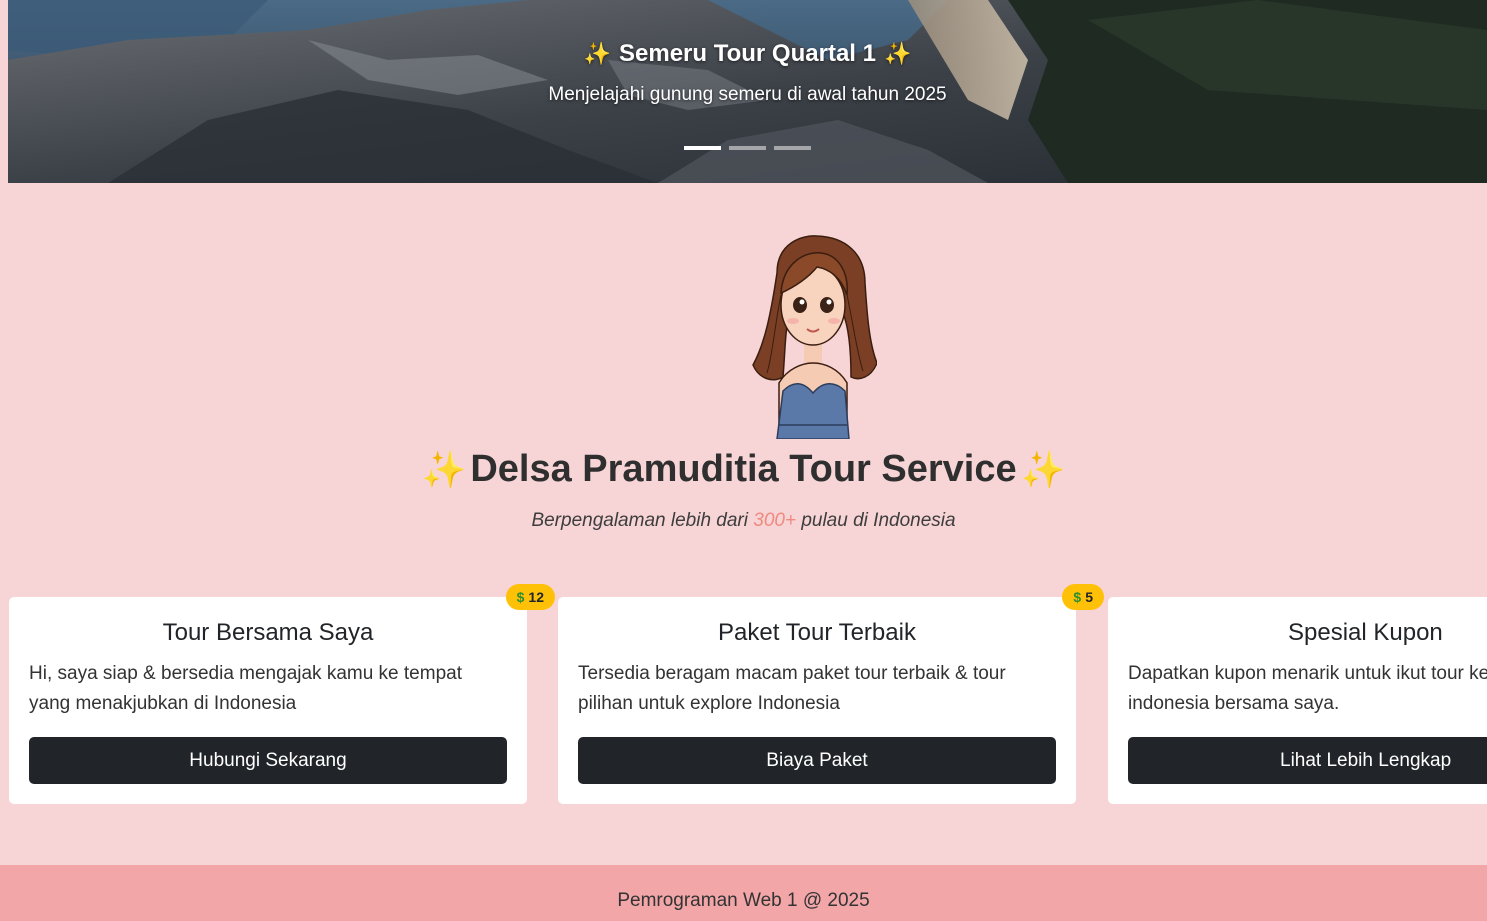 The image size is (1487, 921). Describe the element at coordinates (268, 632) in the screenshot. I see `card-title: Tour Bersama Saya` at that location.